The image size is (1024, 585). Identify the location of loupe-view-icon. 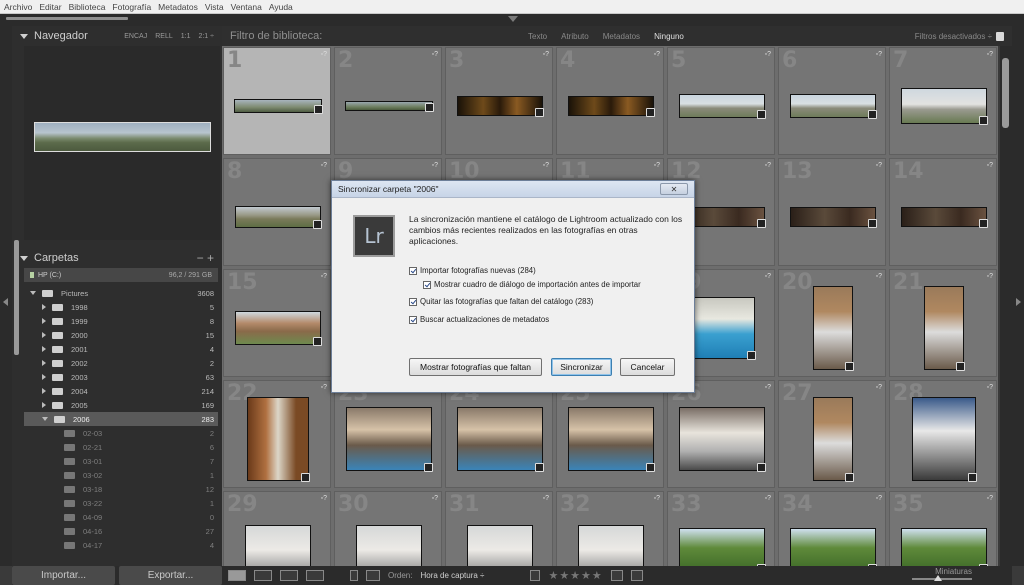
(263, 575).